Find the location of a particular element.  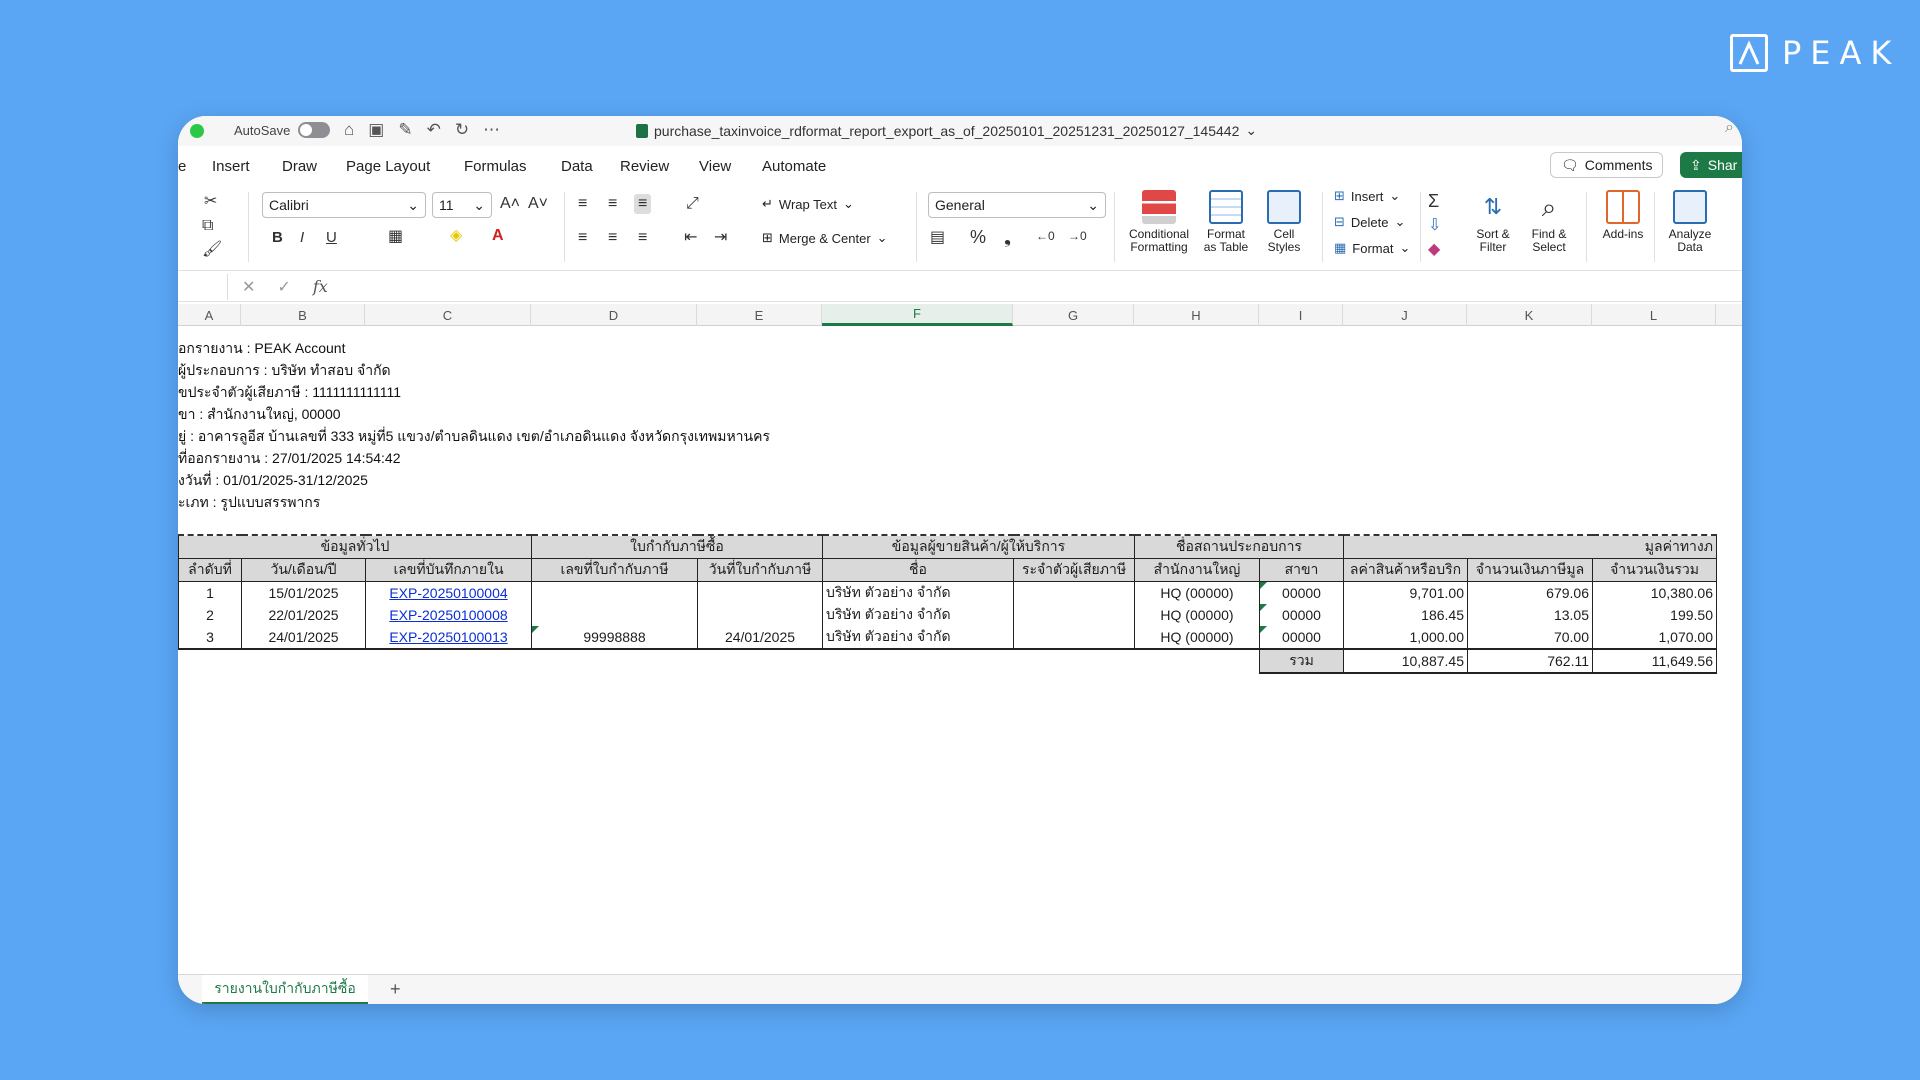

cell-date: 22/01/2025 is located at coordinates (303, 615).